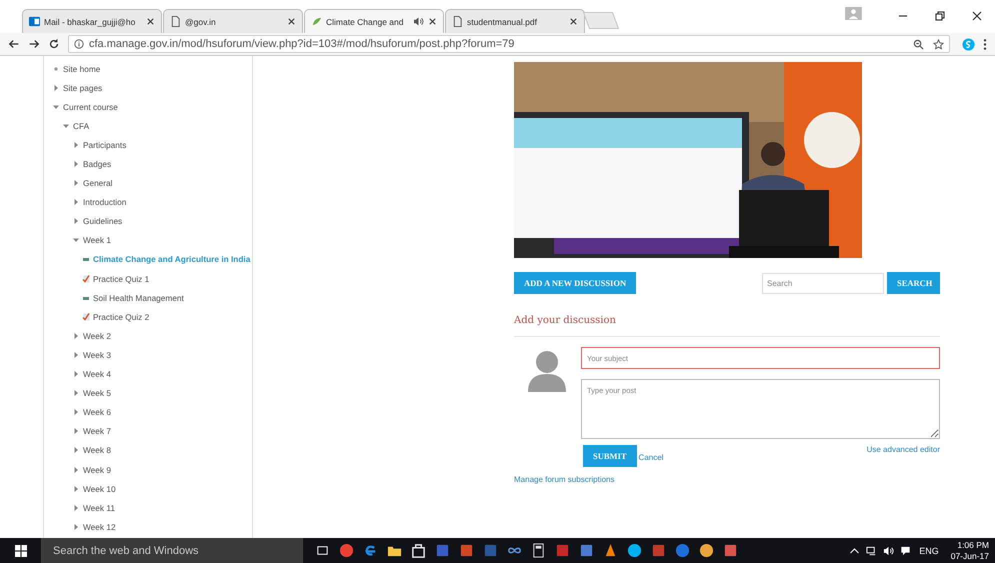 The height and width of the screenshot is (563, 995). What do you see at coordinates (365, 21) in the screenshot?
I see `tab-title: Climate Change and` at bounding box center [365, 21].